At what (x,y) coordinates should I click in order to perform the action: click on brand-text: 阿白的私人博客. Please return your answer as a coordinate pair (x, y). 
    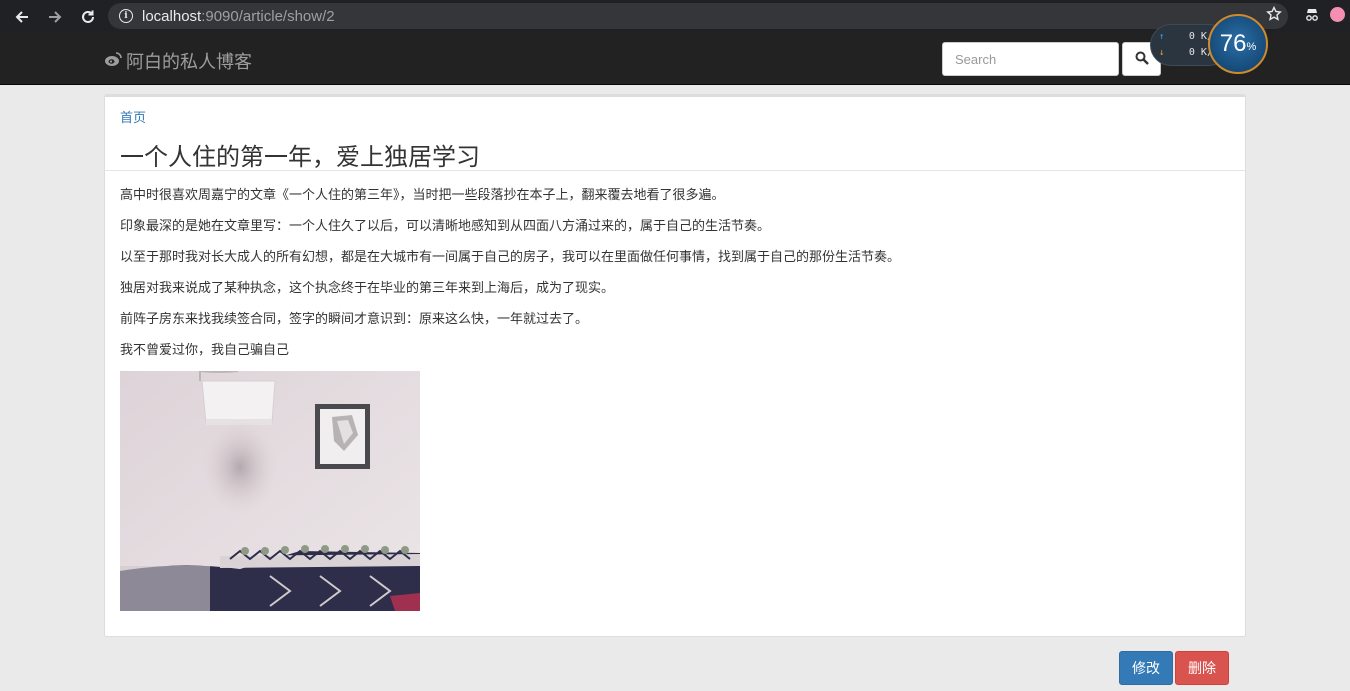
    Looking at the image, I should click on (189, 62).